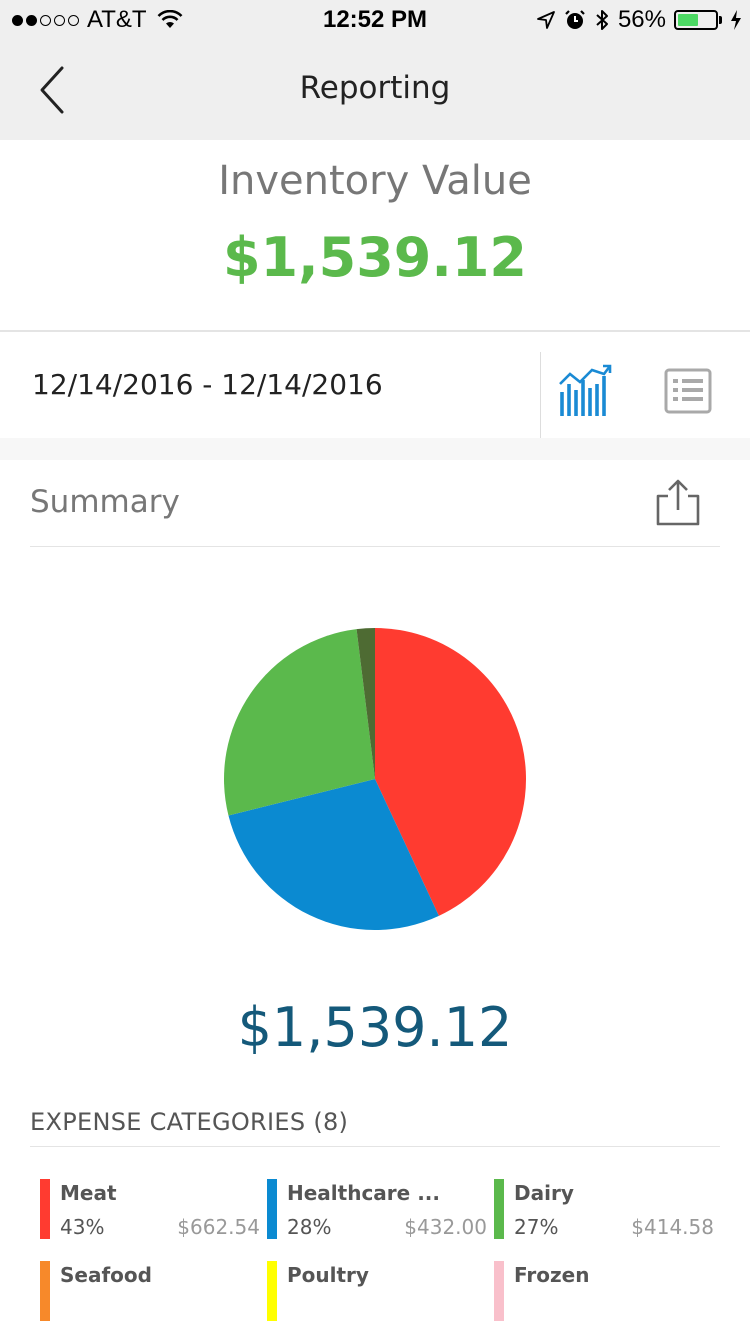 This screenshot has height=1334, width=750. I want to click on date-filter-bar: 12/14/2016 - 12/14/2016, so click(375, 385).